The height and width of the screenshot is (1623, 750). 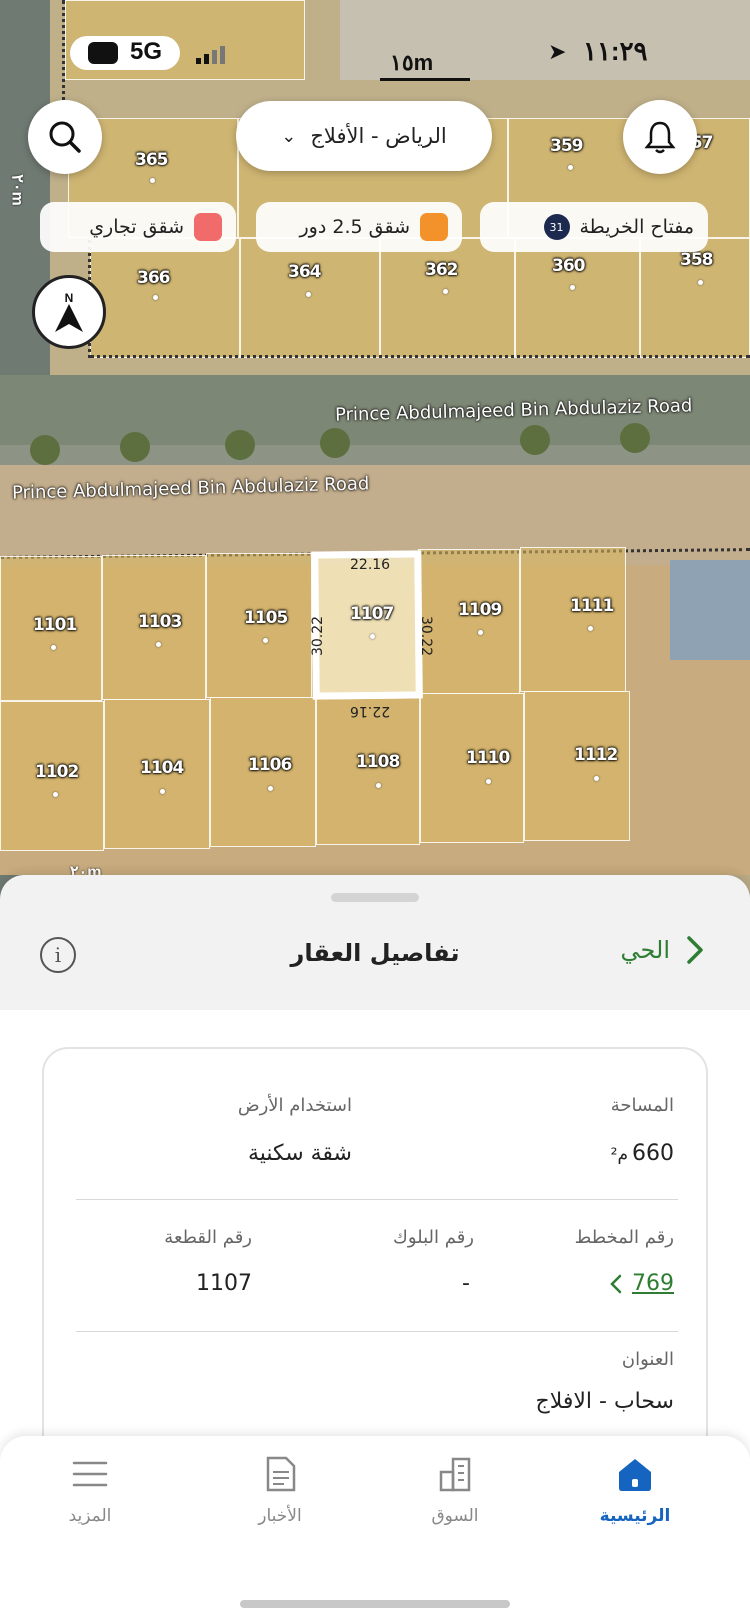 I want to click on map-scale-label: ١٥m, so click(x=412, y=62).